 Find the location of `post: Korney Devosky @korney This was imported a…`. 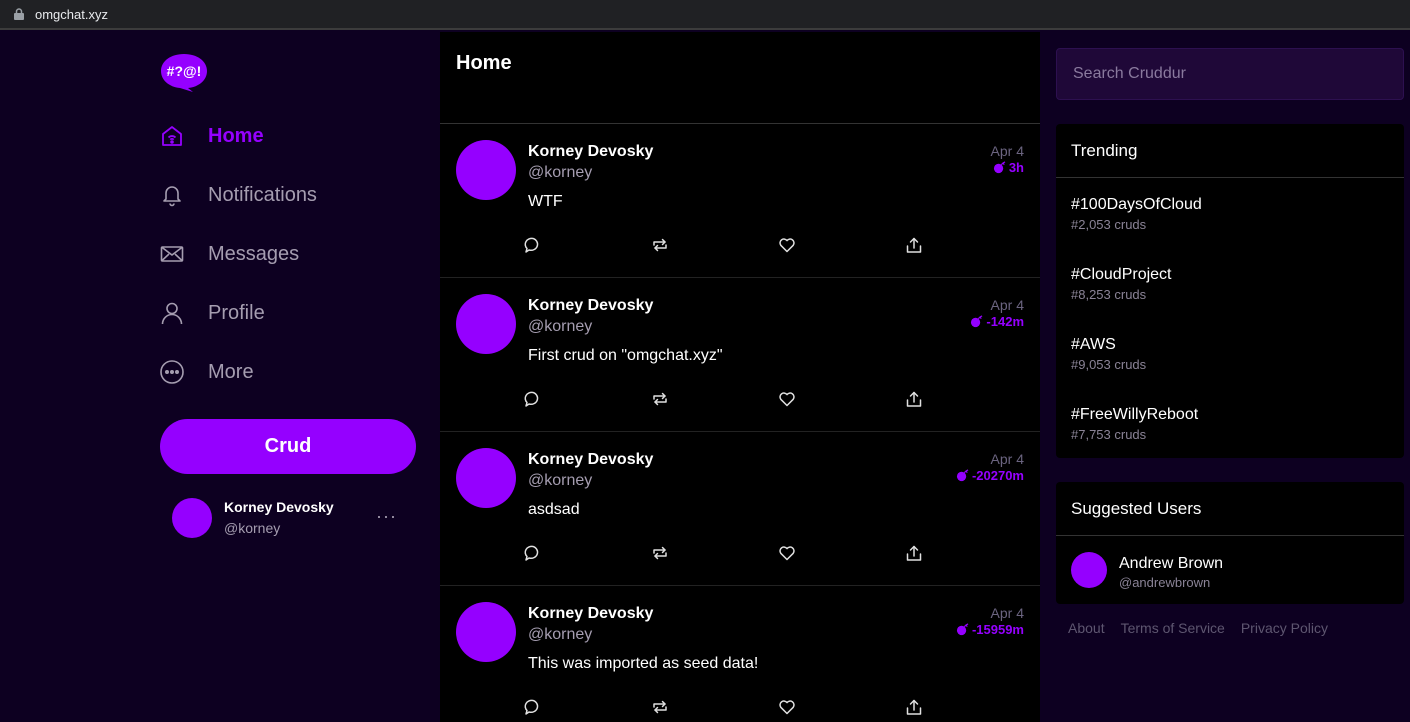

post: Korney Devosky @korney This was imported a… is located at coordinates (740, 654).